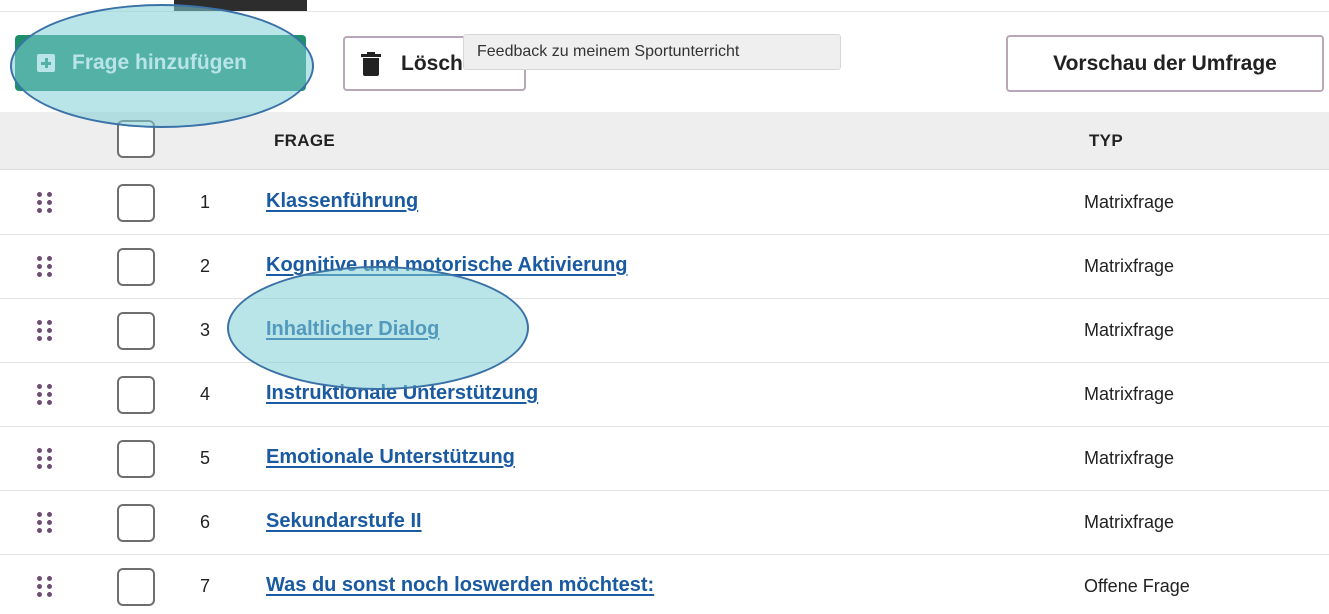 This screenshot has width=1329, height=614. I want to click on add-question-label: Frage hinzufügen, so click(159, 62).